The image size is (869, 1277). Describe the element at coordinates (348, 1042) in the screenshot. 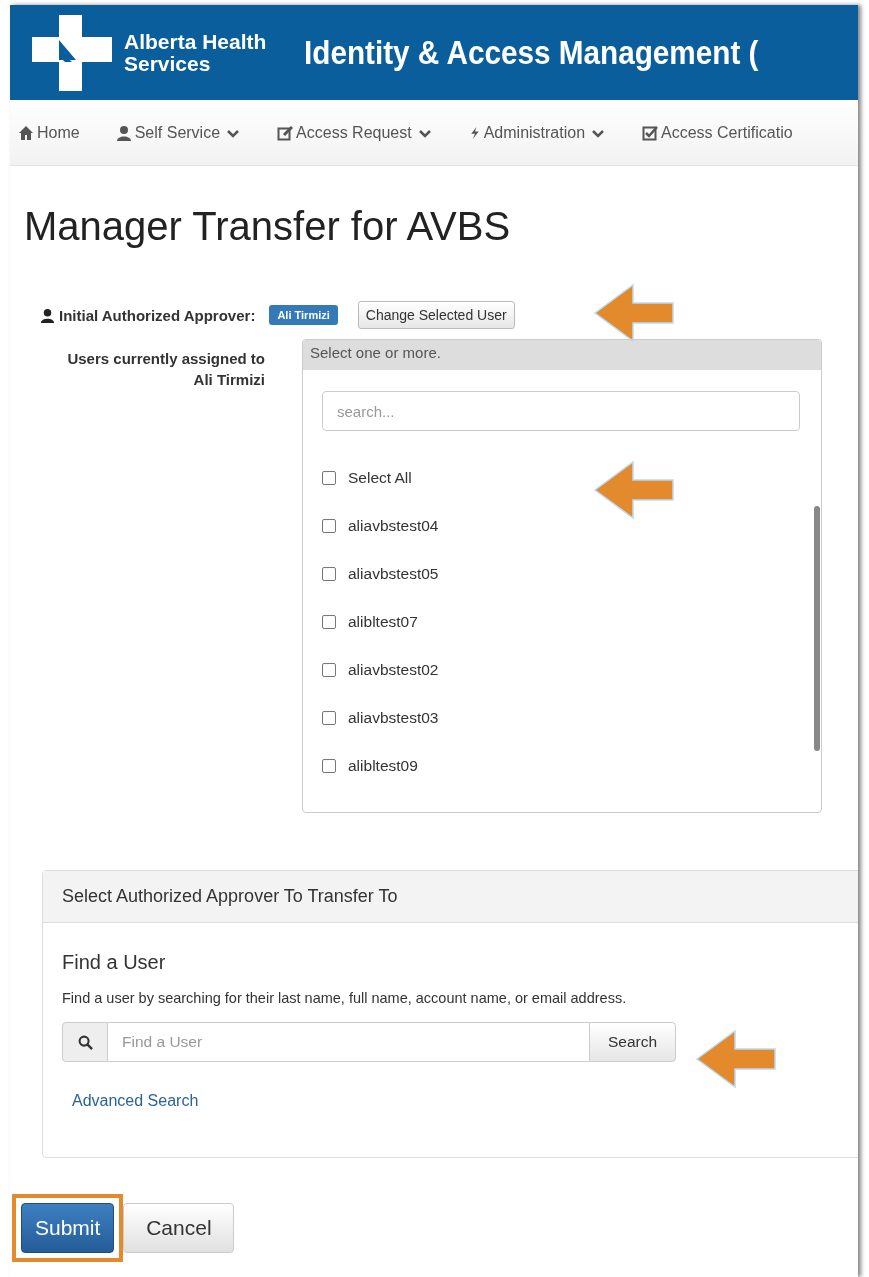

I see `search-field: Find a User` at that location.